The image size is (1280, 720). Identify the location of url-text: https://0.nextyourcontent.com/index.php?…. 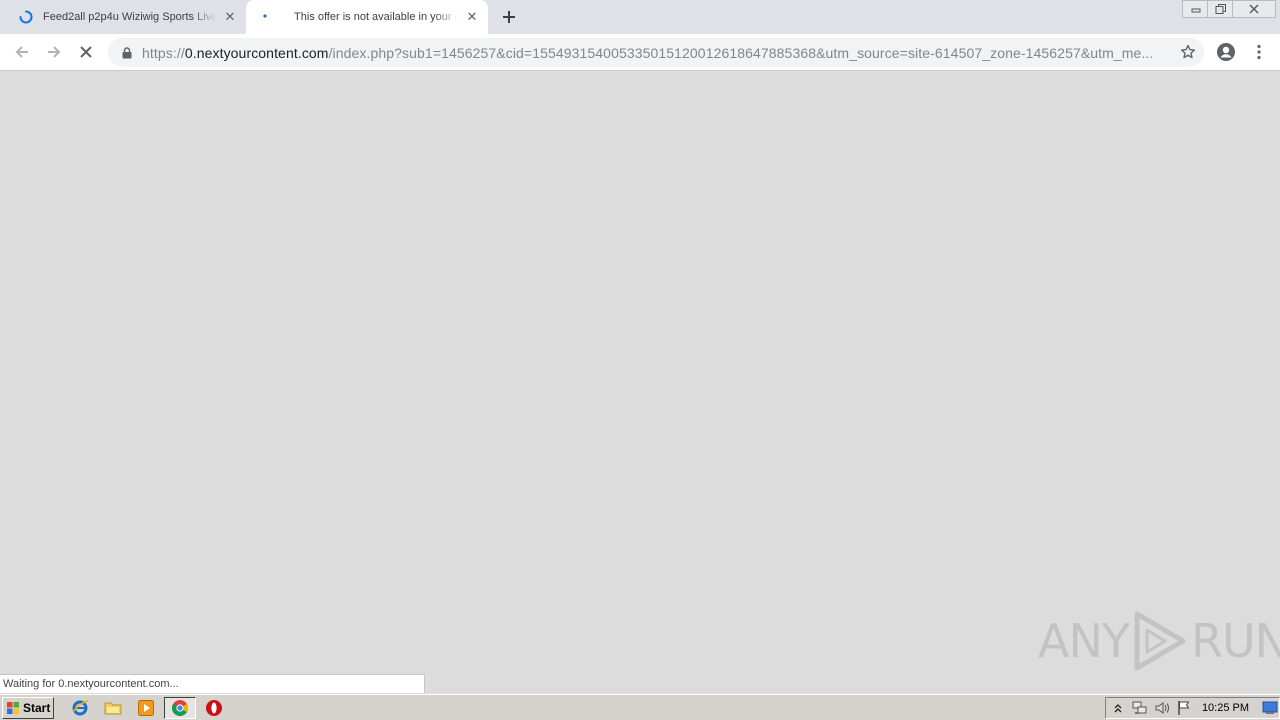
(652, 53).